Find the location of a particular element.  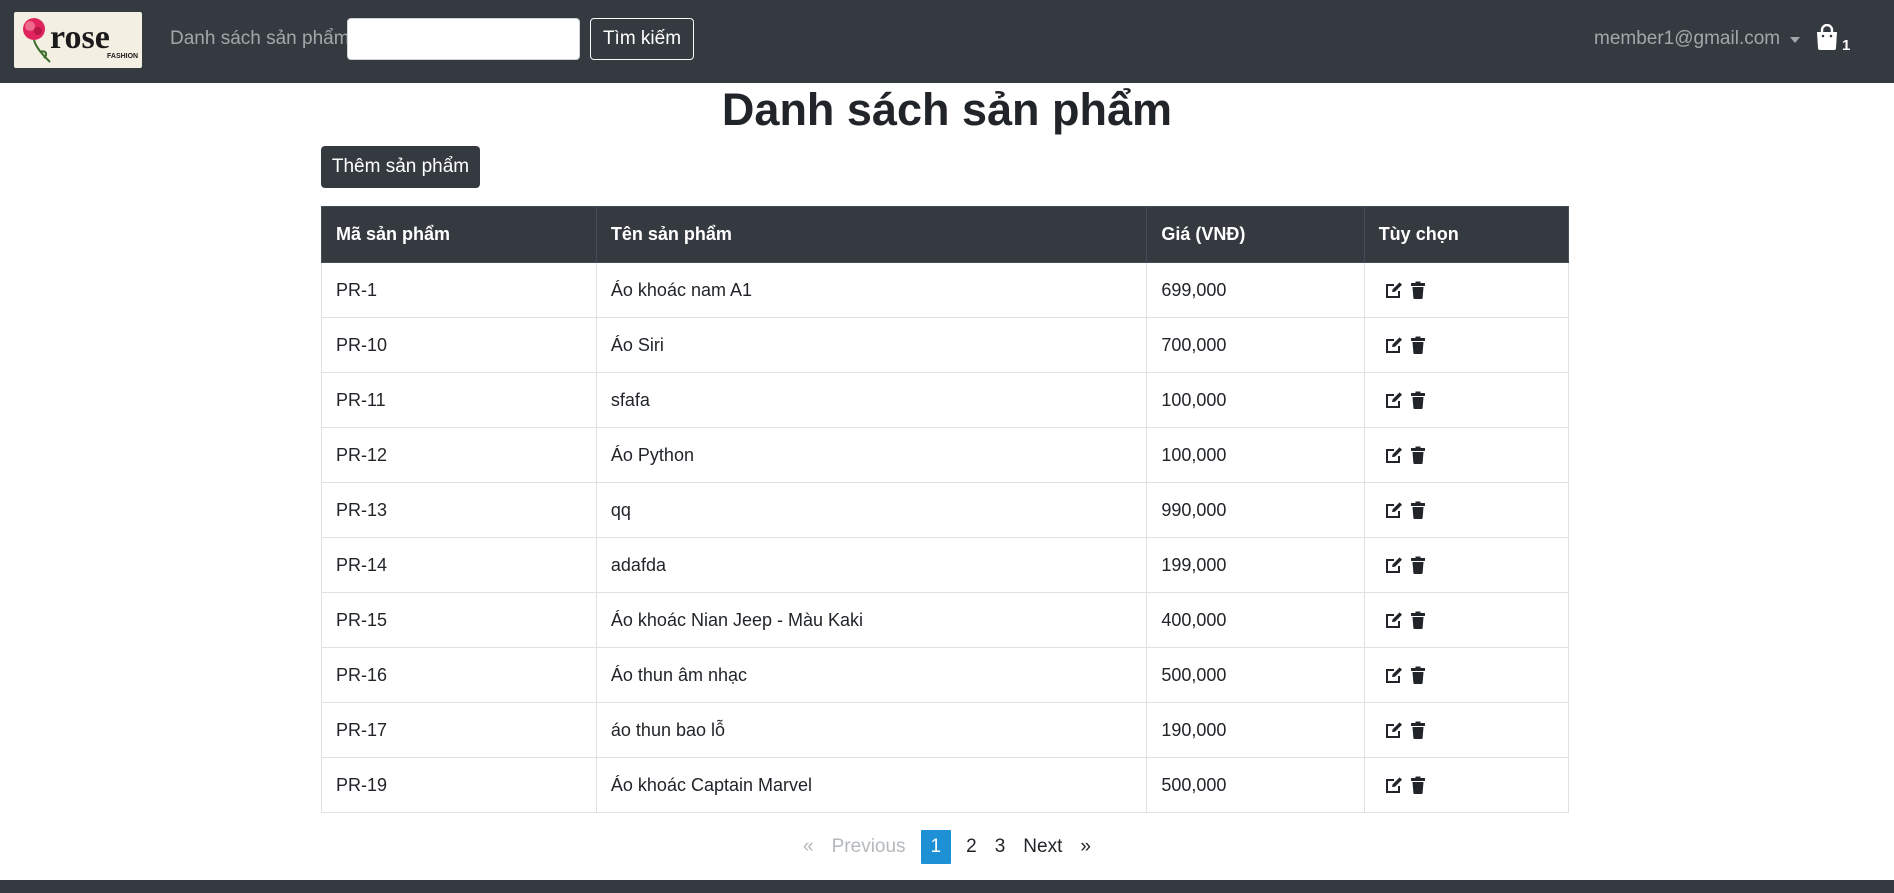

pagination-page-2: 2 is located at coordinates (971, 847).